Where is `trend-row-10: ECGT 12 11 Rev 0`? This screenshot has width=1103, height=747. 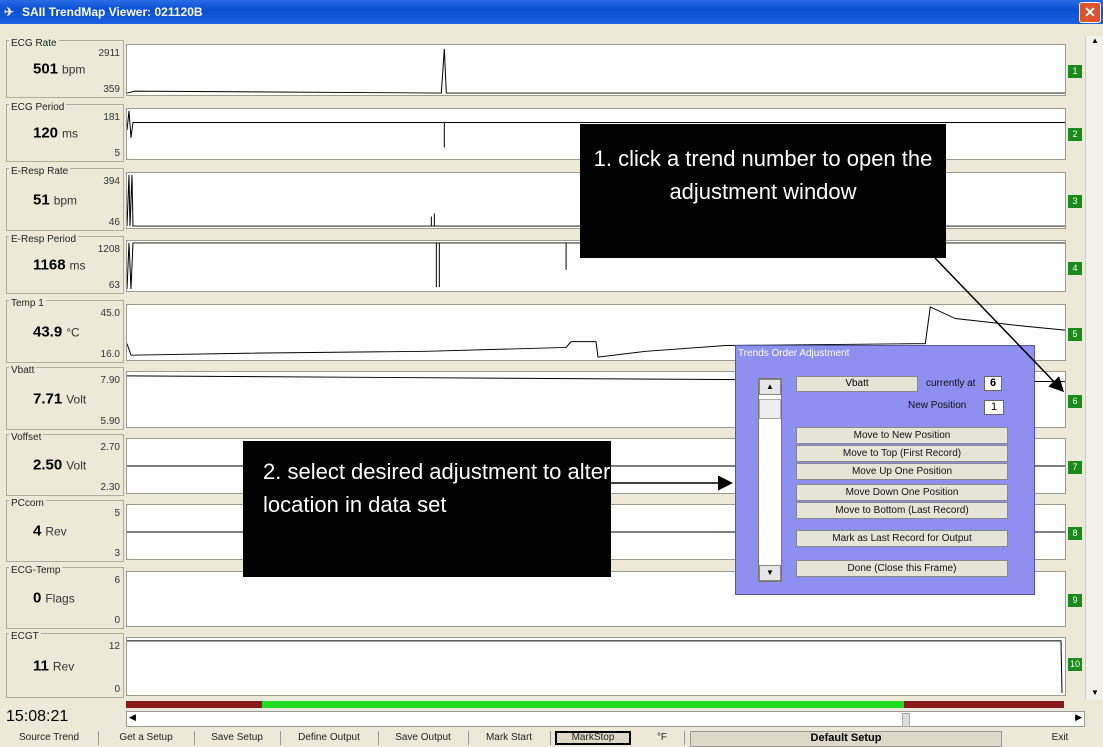
trend-row-10: ECGT 12 11 Rev 0 is located at coordinates (533, 664).